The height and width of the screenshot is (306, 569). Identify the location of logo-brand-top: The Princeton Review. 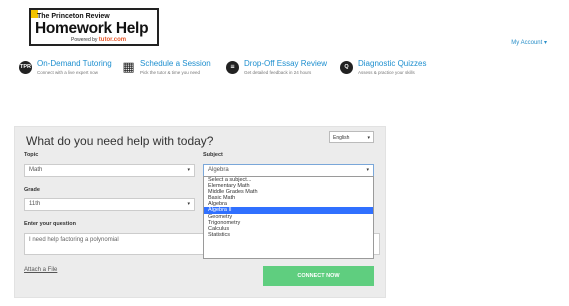
(73, 16).